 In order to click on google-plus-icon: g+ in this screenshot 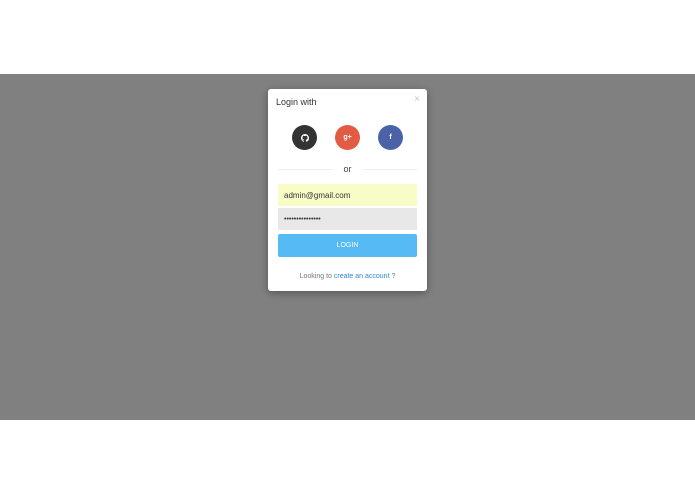, I will do `click(347, 137)`.